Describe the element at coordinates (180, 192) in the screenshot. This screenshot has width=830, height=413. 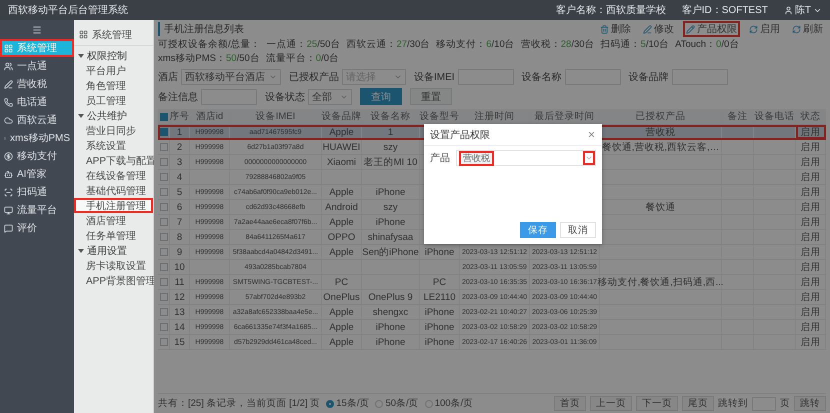
I see `table-cell: 5` at that location.